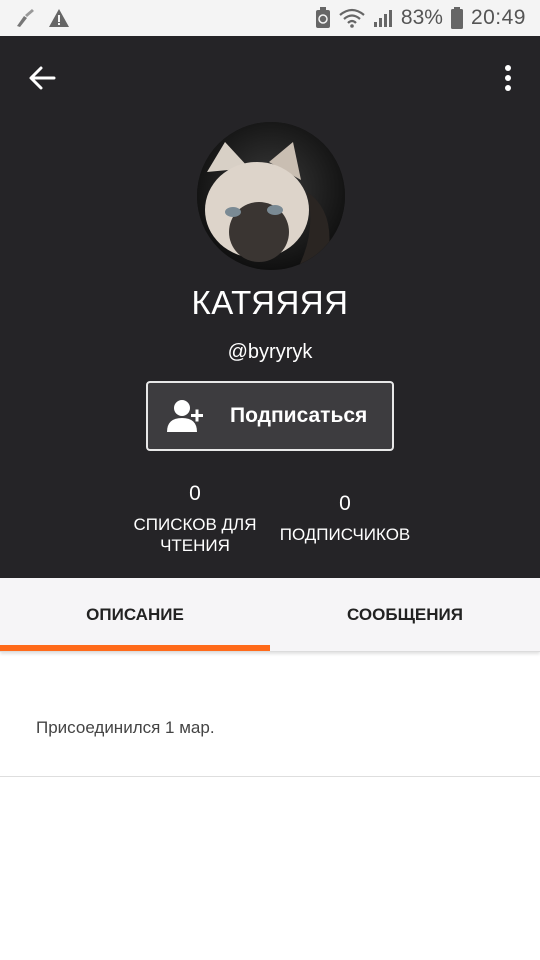 Image resolution: width=540 pixels, height=960 pixels. I want to click on follow-button: Подписаться, so click(270, 416).